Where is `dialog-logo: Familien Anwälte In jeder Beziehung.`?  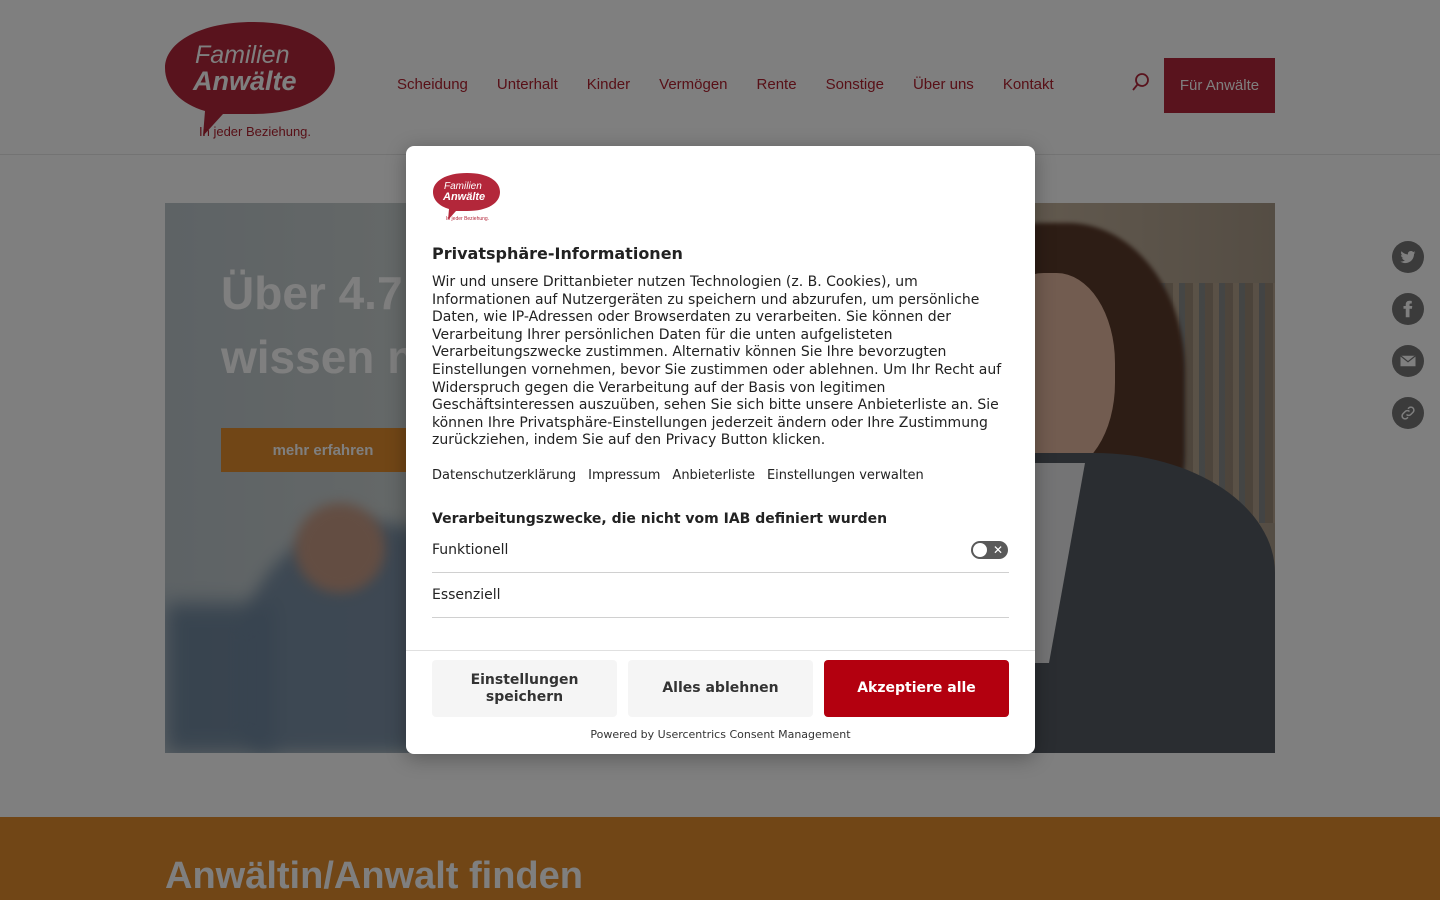 dialog-logo: Familien Anwälte In jeder Beziehung. is located at coordinates (466, 197).